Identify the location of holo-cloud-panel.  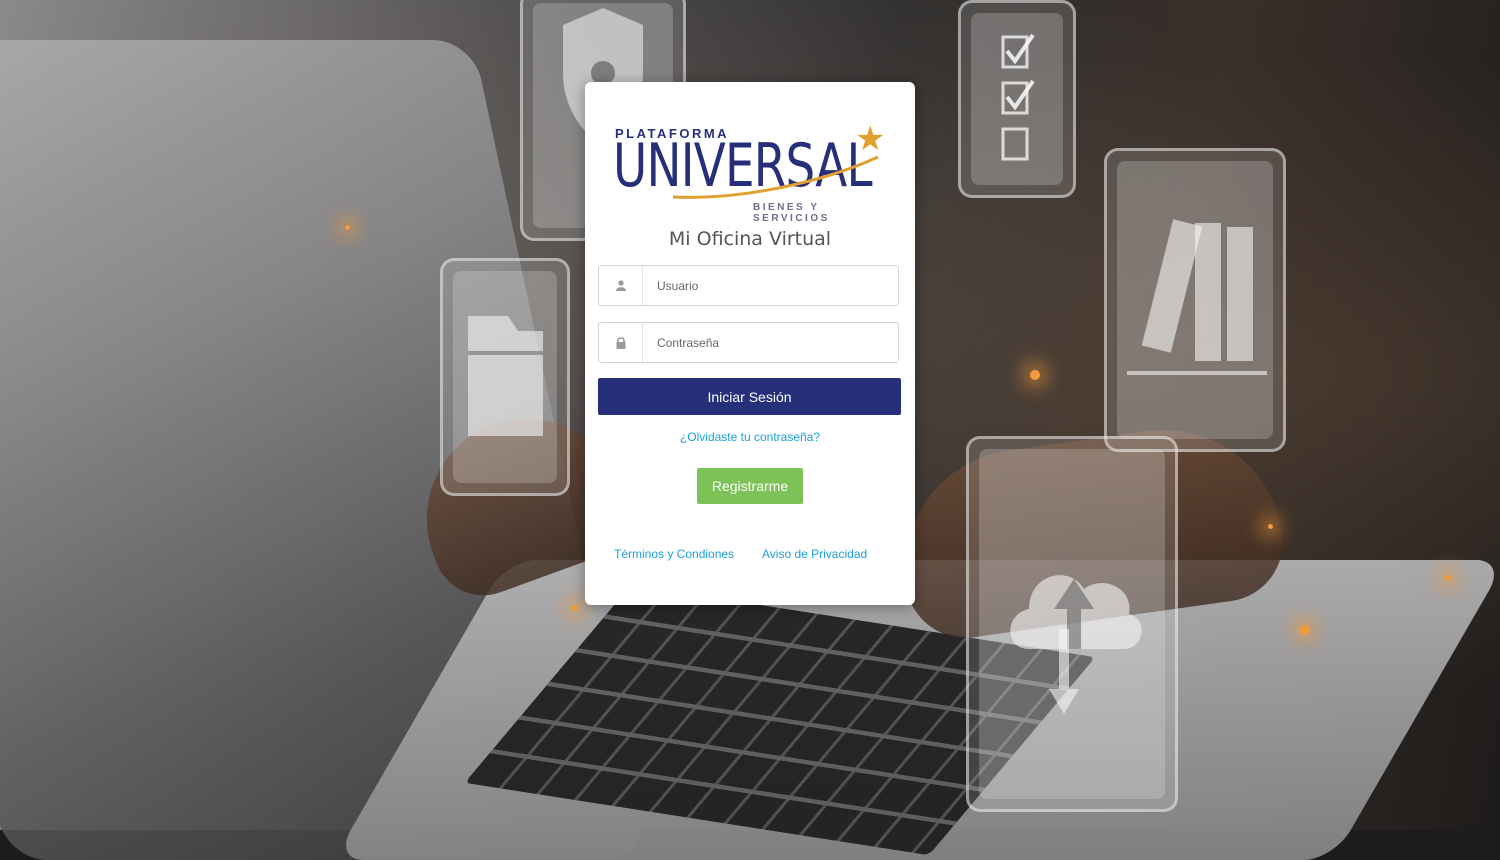
(1072, 624).